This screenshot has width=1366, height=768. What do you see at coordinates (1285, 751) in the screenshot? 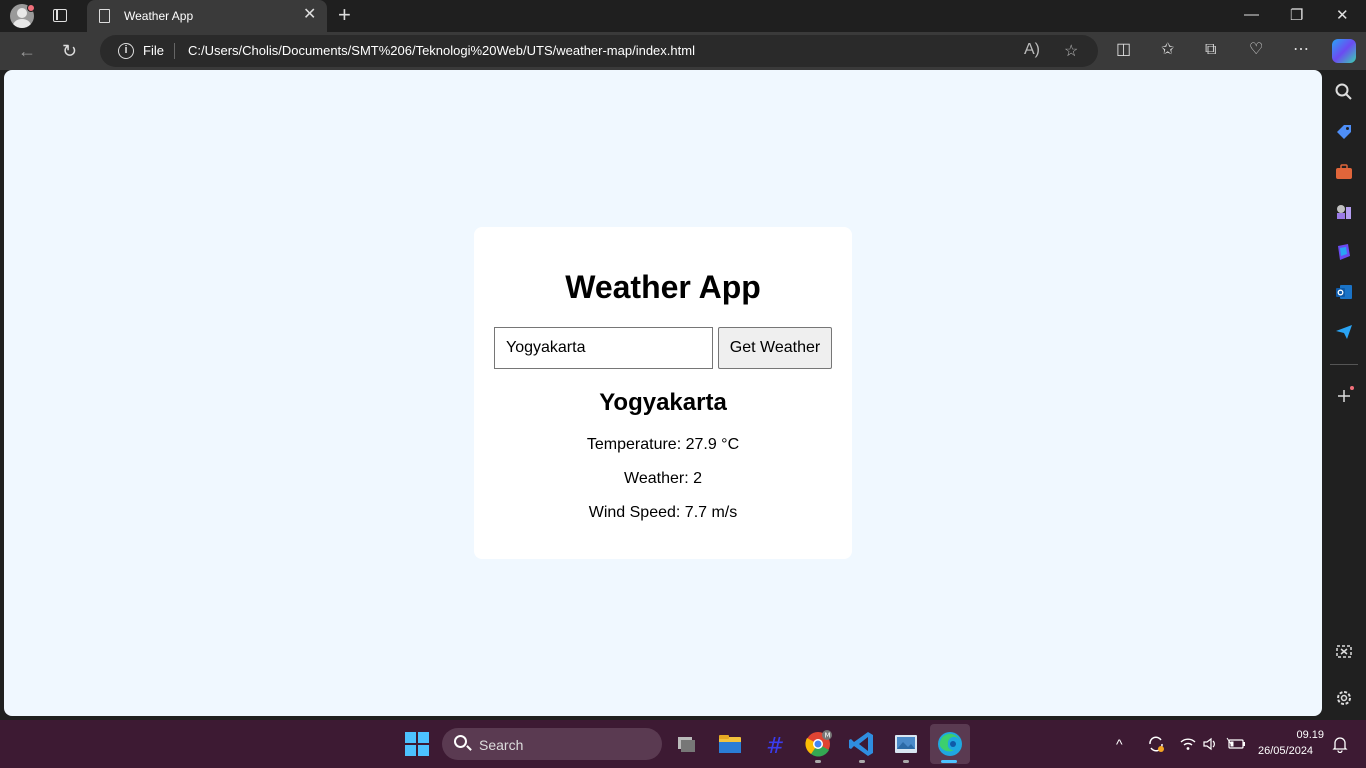
I see `clock-date: 26/05/2024` at bounding box center [1285, 751].